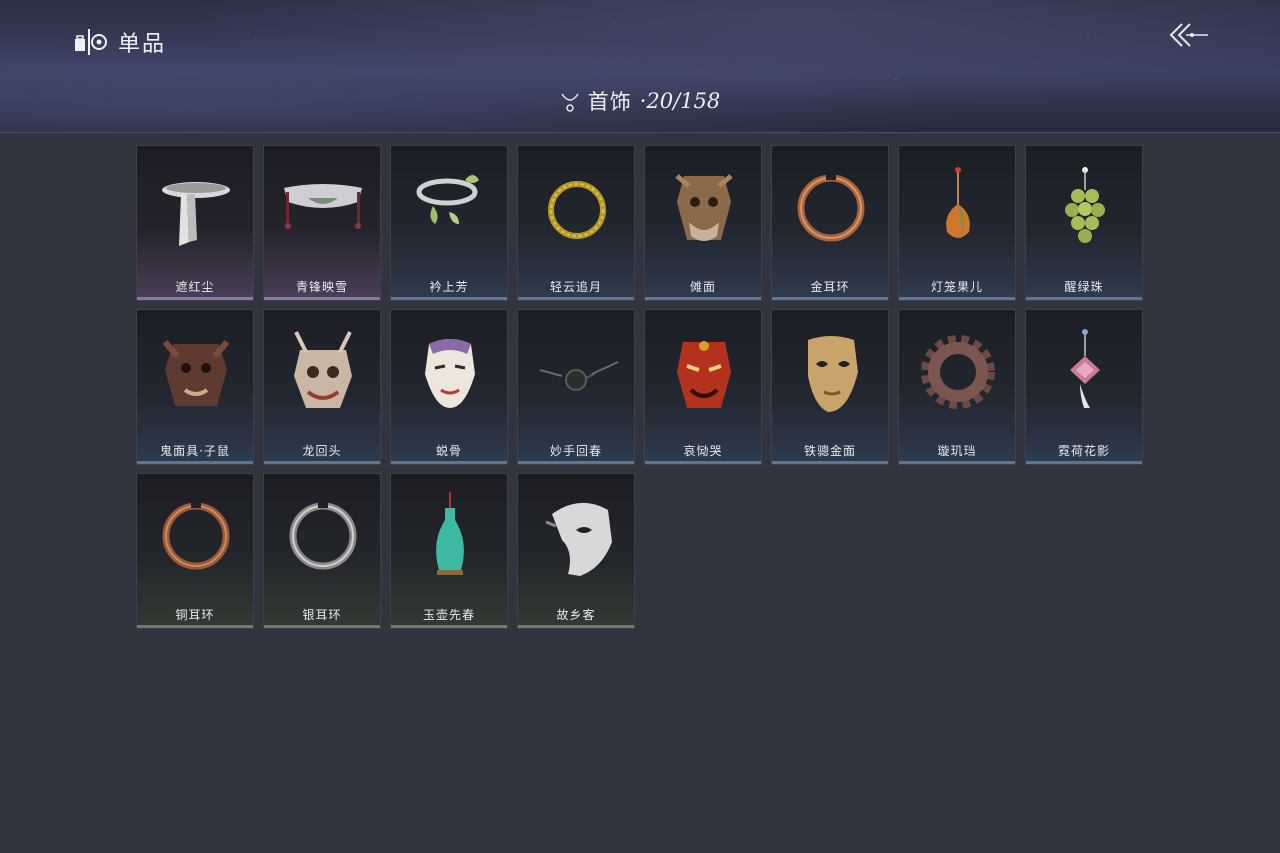  I want to click on item-card: 妙手回春, so click(576, 387).